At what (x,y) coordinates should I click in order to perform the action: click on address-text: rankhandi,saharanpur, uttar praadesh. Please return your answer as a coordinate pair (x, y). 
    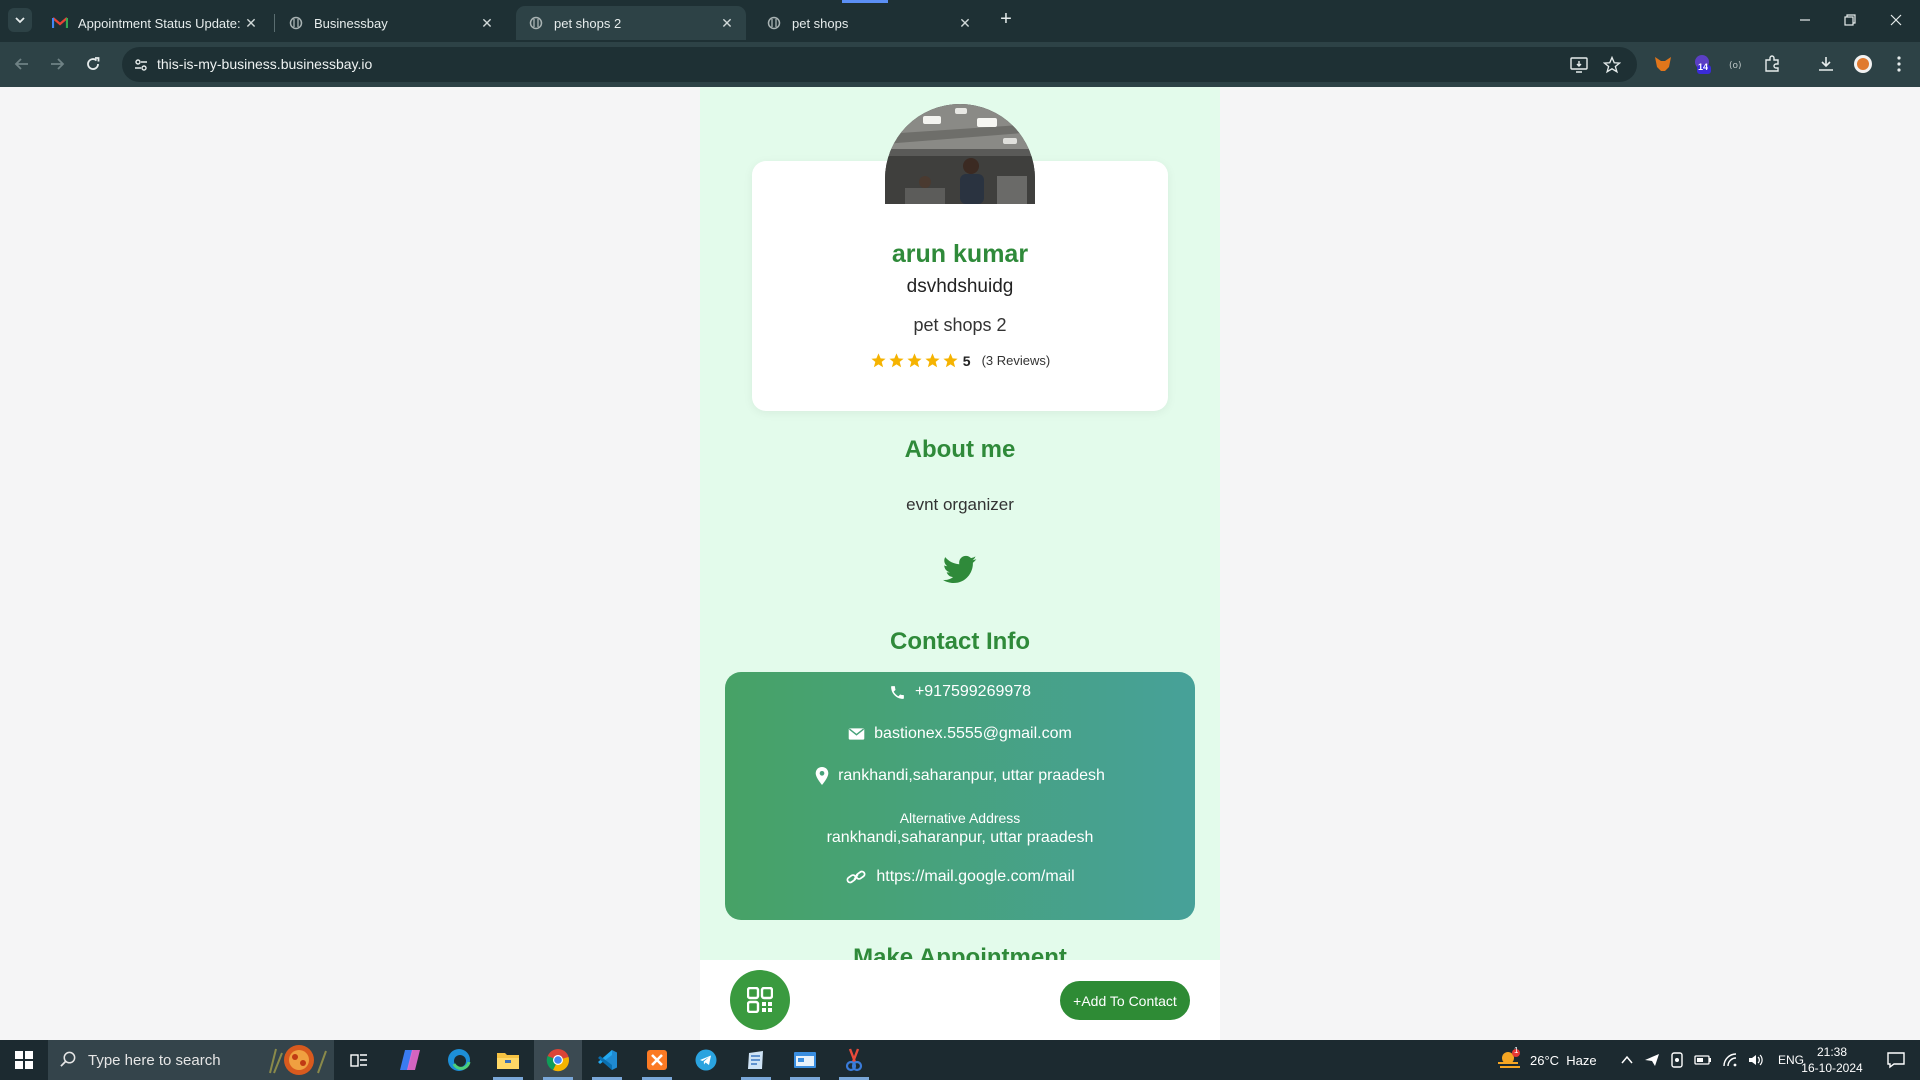
    Looking at the image, I should click on (971, 776).